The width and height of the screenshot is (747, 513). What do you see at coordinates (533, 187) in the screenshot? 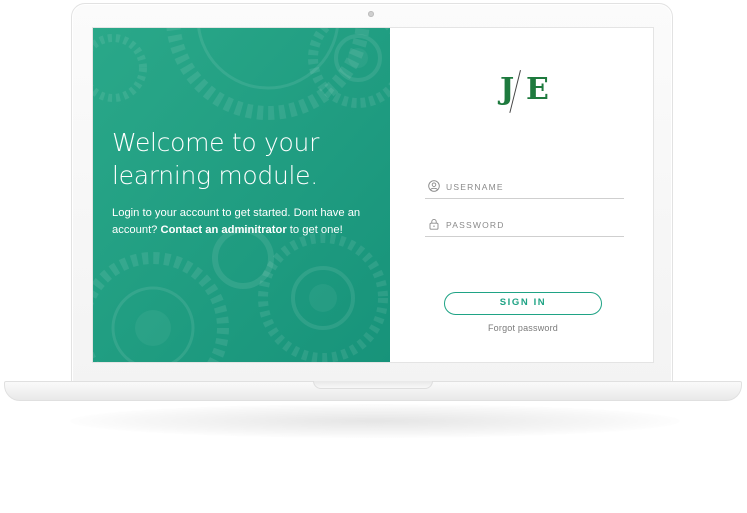
I see `username-input` at bounding box center [533, 187].